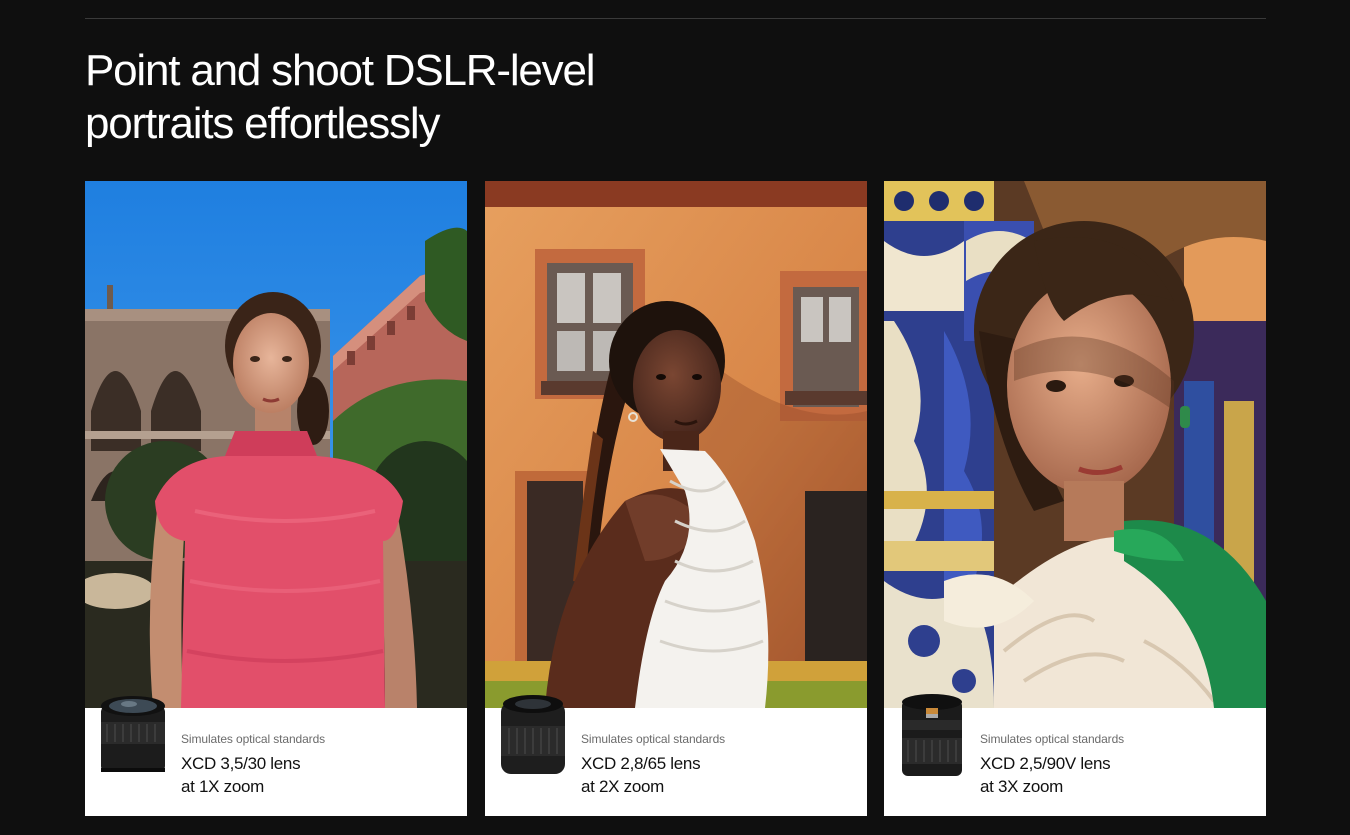  Describe the element at coordinates (641, 763) in the screenshot. I see `lens-name: XCD 2,8/65 lens` at that location.